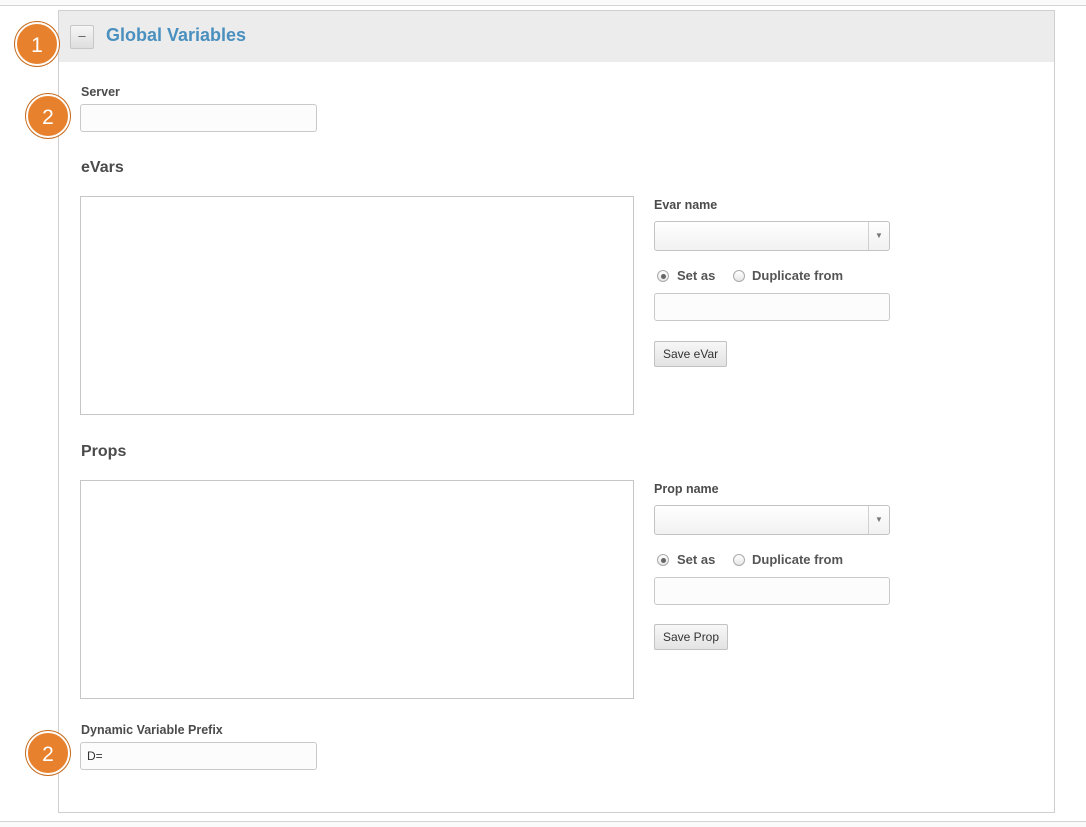  I want to click on props-section-title: Props, so click(104, 451).